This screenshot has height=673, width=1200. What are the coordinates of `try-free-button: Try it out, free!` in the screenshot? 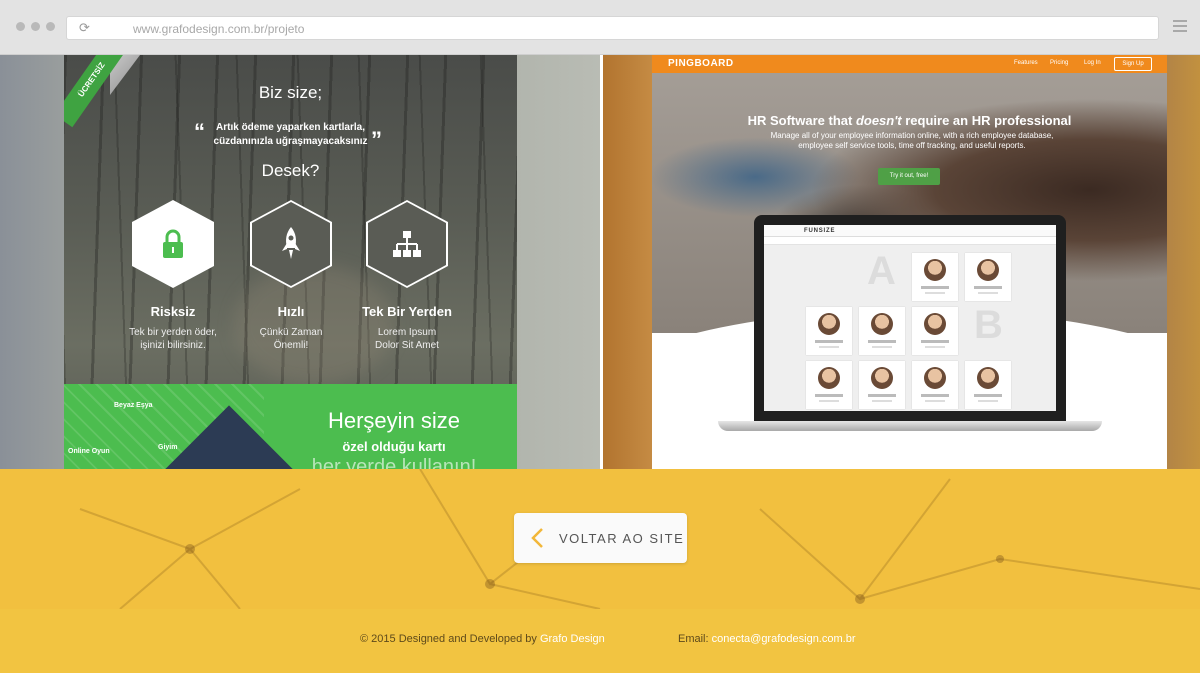 It's located at (909, 176).